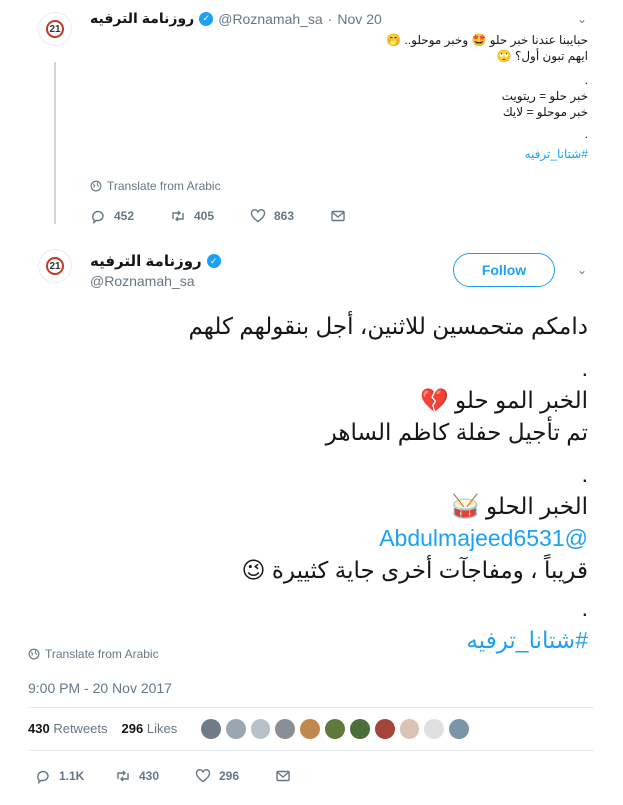 This screenshot has width=623, height=805. I want to click on likes-stat: 296 Likes, so click(150, 728).